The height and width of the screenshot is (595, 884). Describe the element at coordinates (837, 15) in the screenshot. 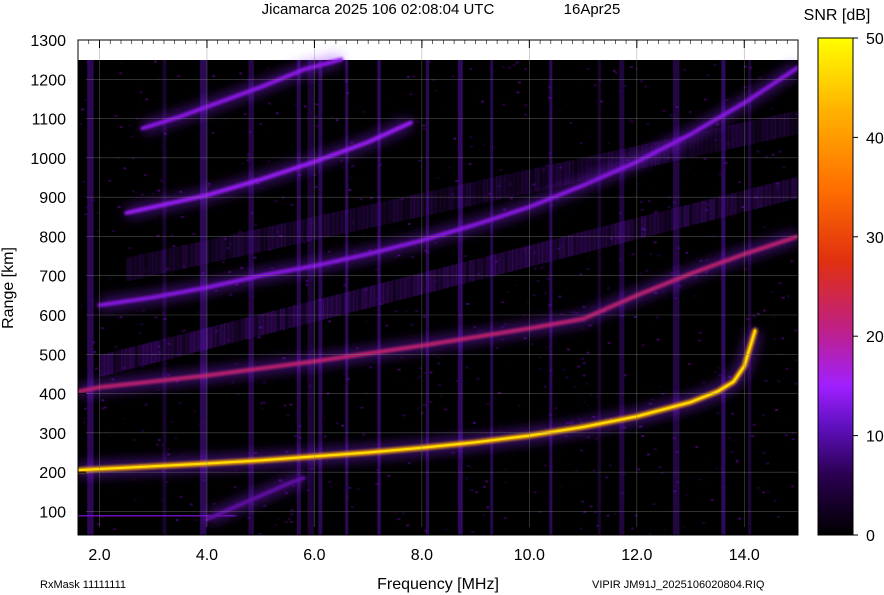

I see `colorbar-label: SNR [dB]` at that location.